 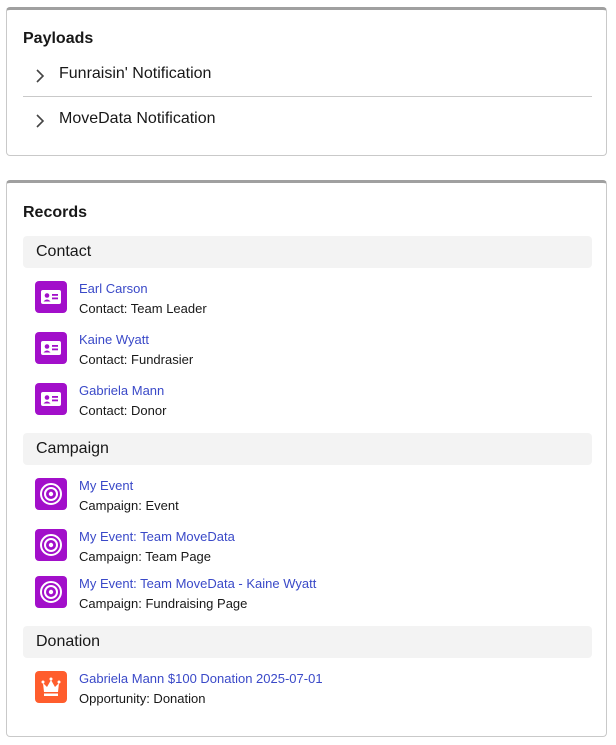 What do you see at coordinates (137, 118) in the screenshot?
I see `payload-item-label: MoveData Notification` at bounding box center [137, 118].